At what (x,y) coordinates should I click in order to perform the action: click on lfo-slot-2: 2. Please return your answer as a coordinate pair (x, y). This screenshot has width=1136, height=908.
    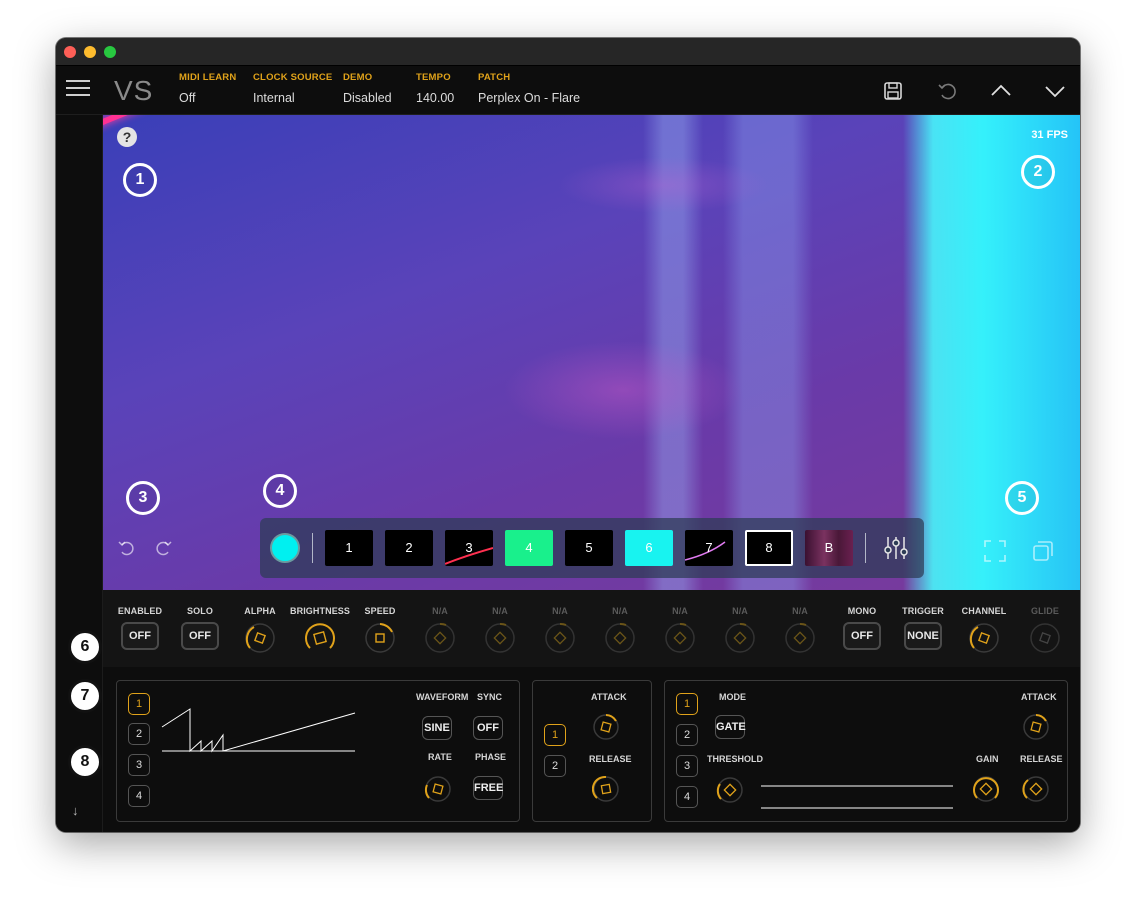
    Looking at the image, I should click on (139, 734).